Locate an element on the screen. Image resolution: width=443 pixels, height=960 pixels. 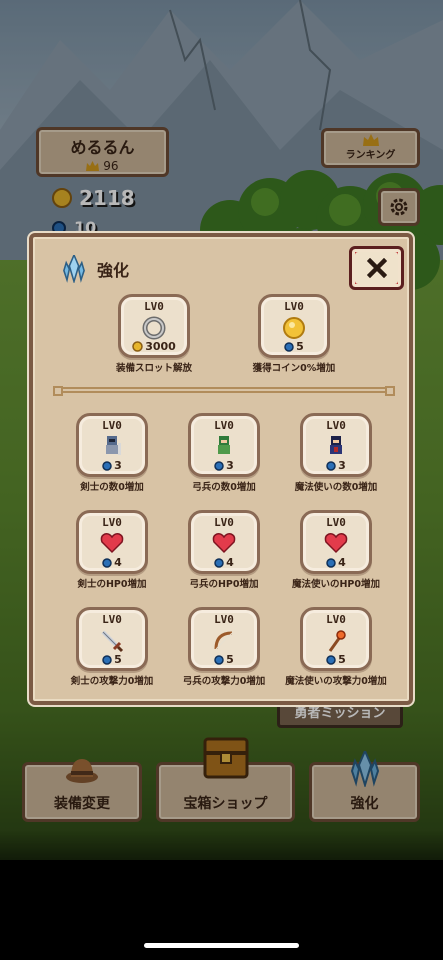
upgrade-slot: LV0 3000 is located at coordinates (154, 326).